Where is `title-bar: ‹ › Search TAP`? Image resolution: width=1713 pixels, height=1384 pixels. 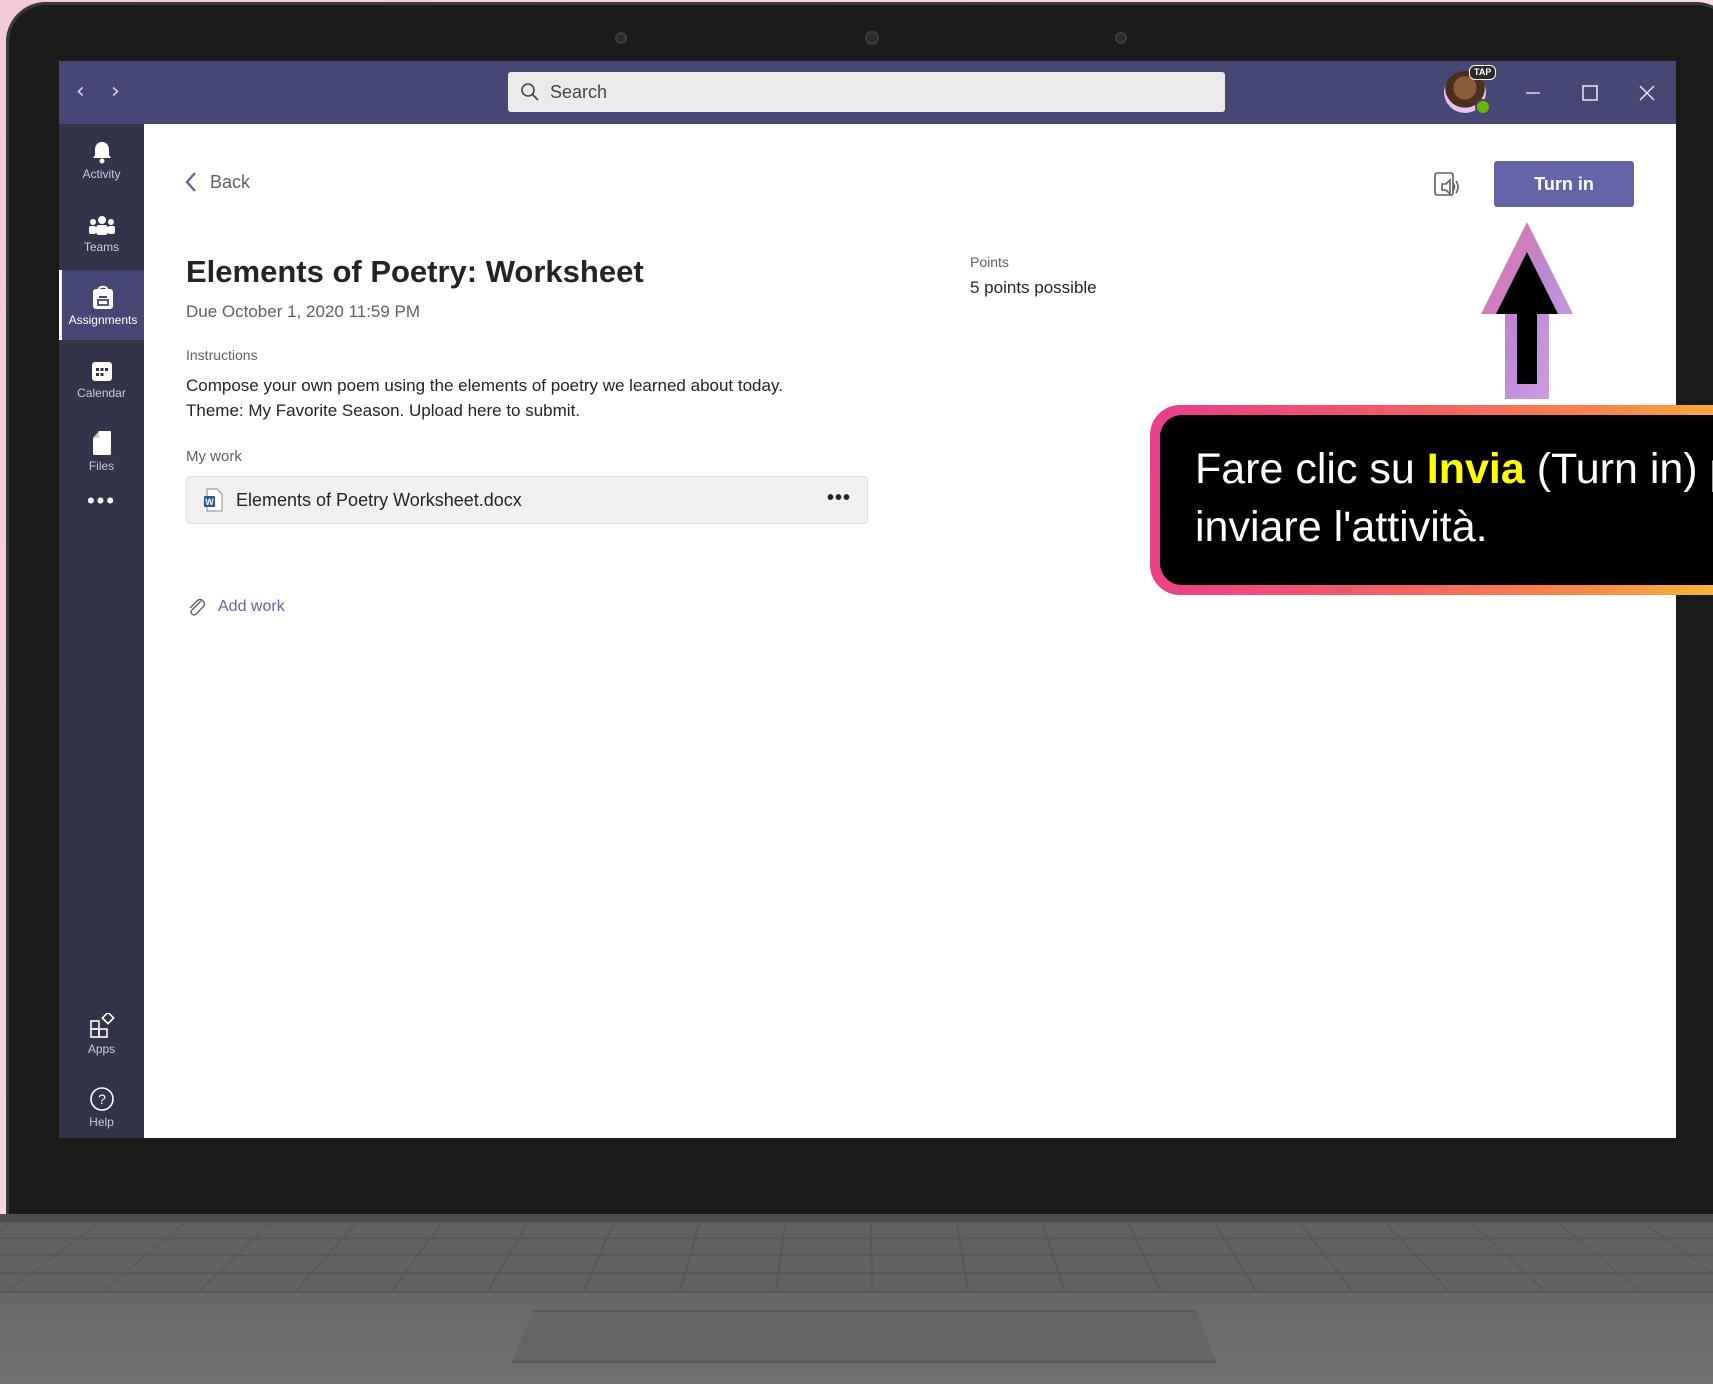
title-bar: ‹ › Search TAP is located at coordinates (867, 92).